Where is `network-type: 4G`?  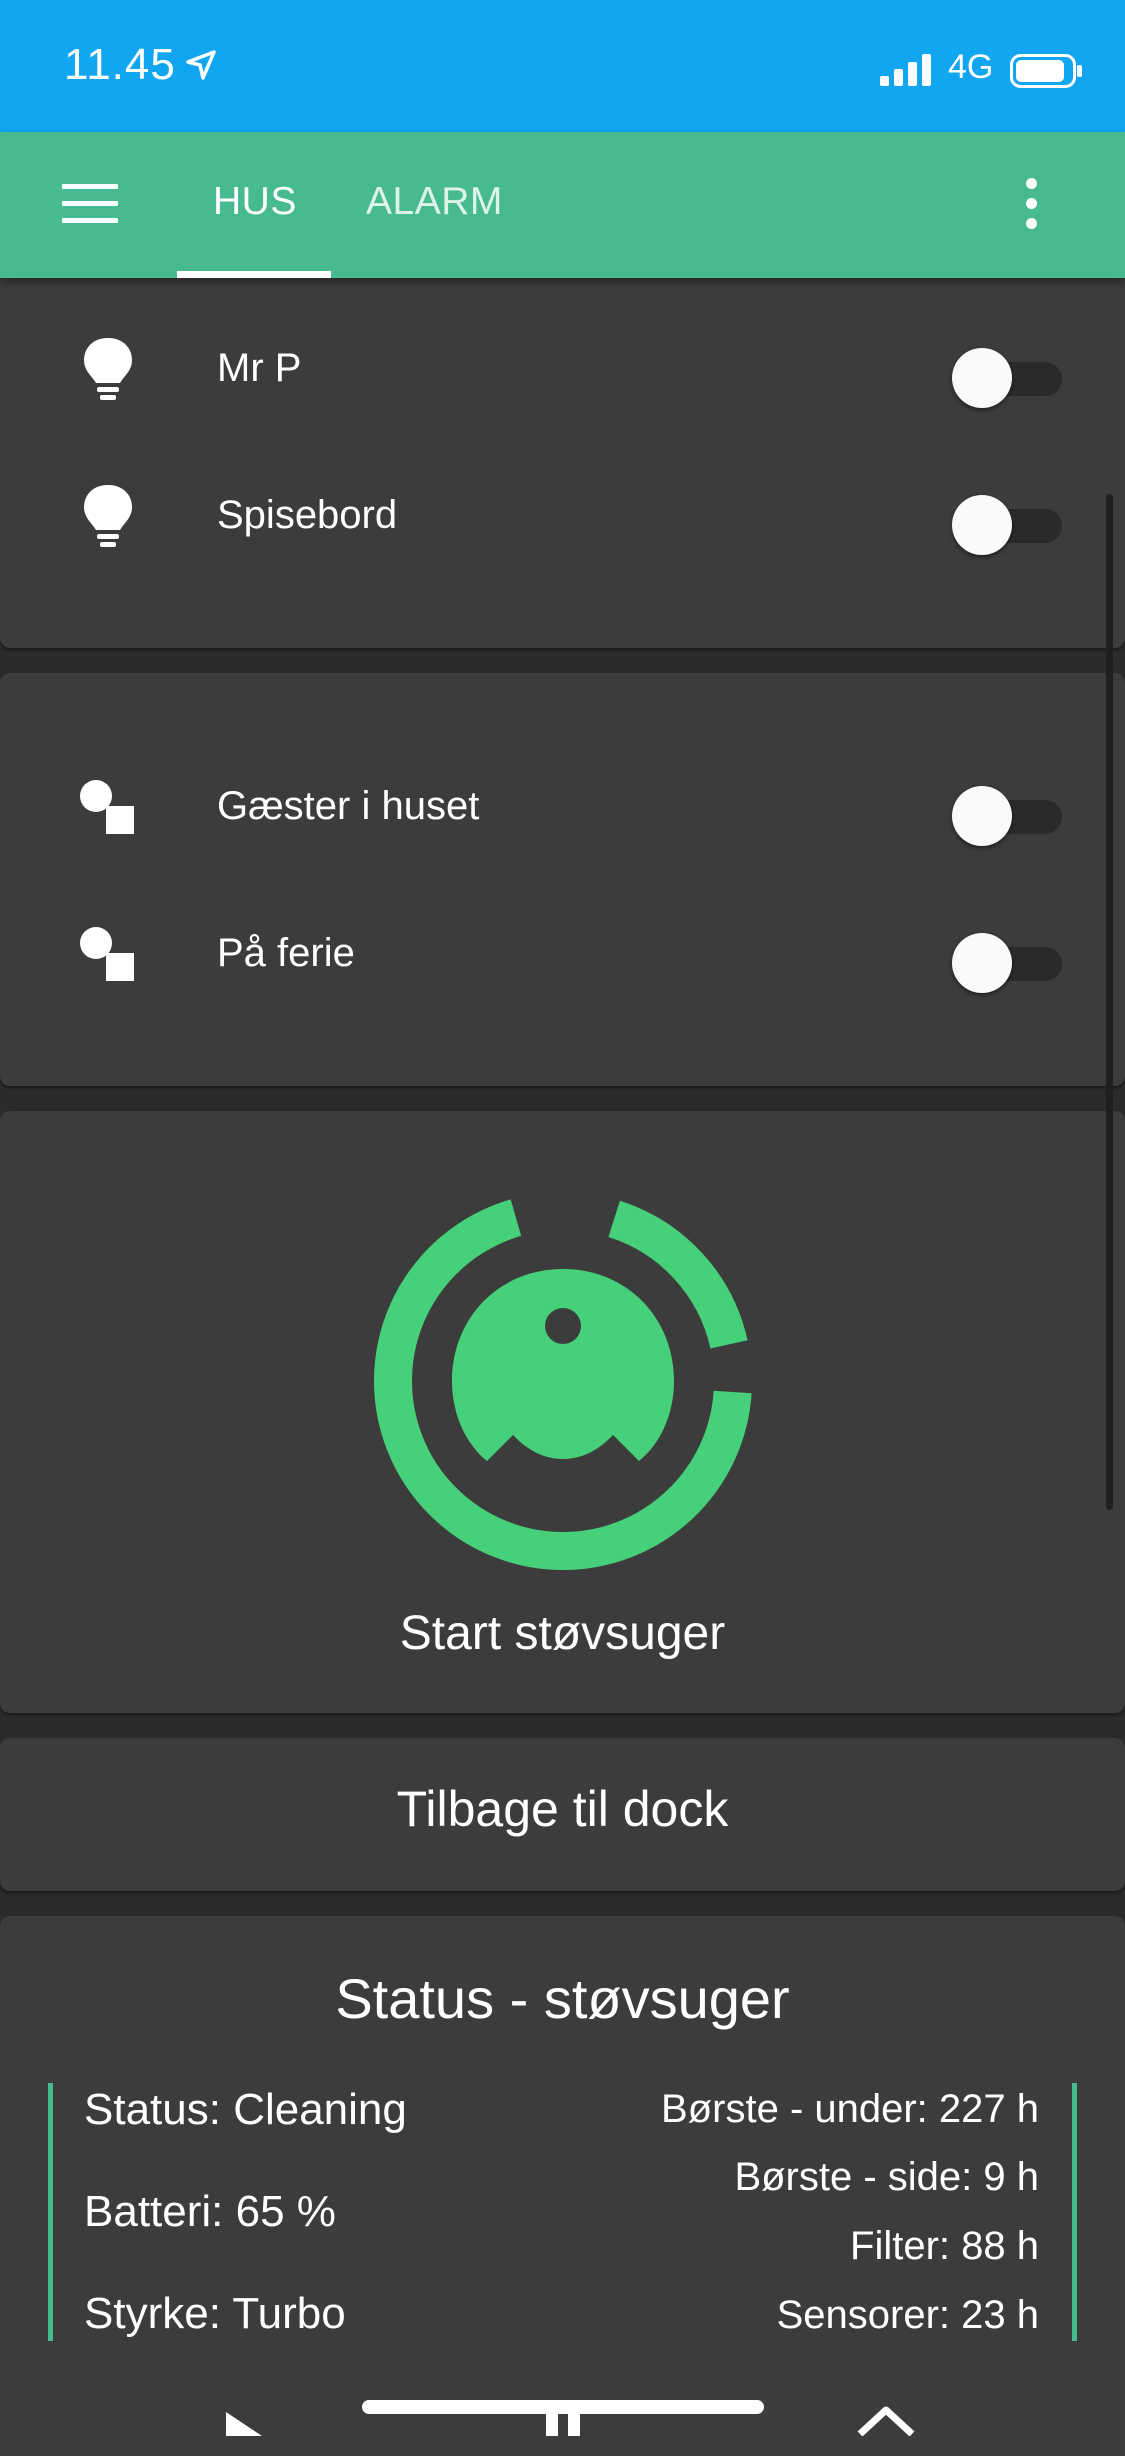 network-type: 4G is located at coordinates (971, 67).